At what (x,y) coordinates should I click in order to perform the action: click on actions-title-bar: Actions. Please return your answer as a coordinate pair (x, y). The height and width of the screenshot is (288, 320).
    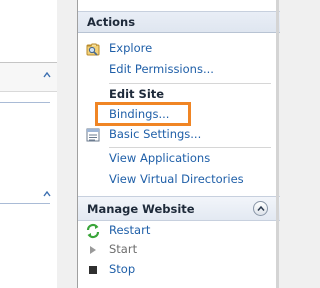
    Looking at the image, I should click on (179, 22).